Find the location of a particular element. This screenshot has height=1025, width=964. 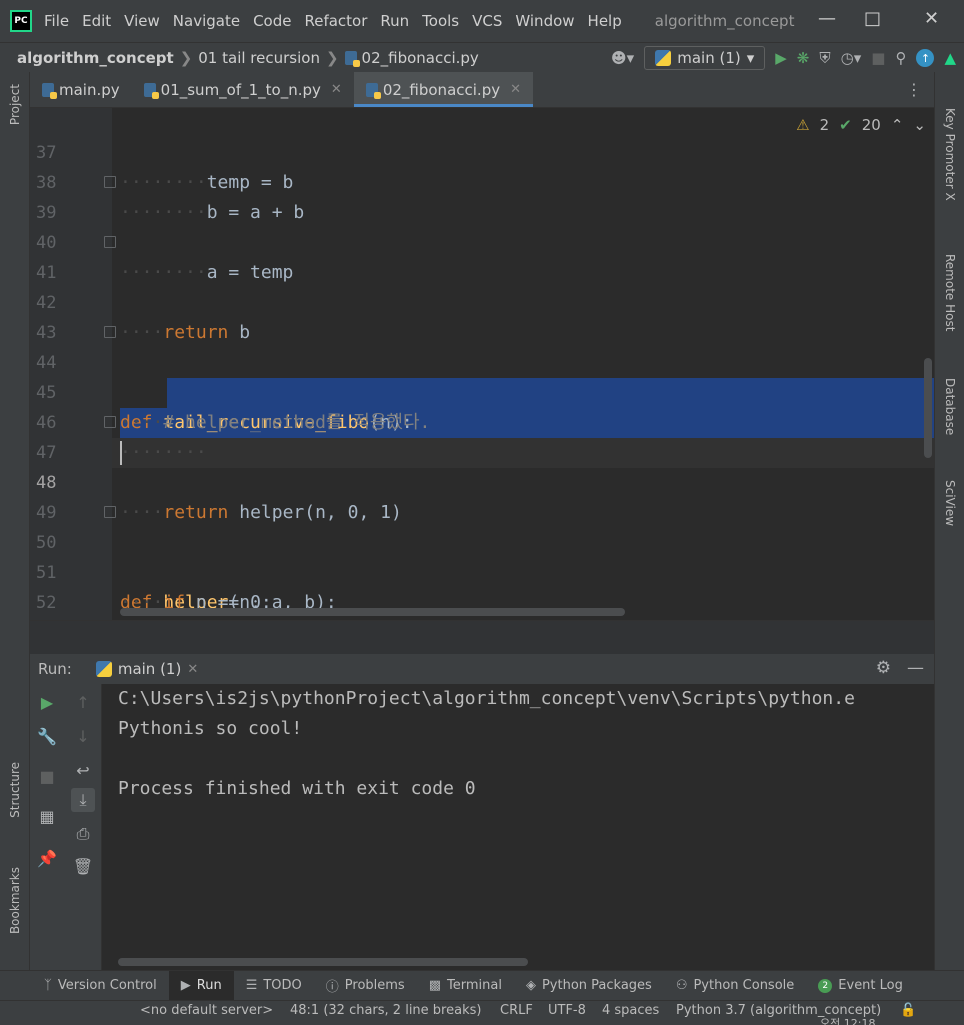

tab-label: main.py is located at coordinates (89, 89).